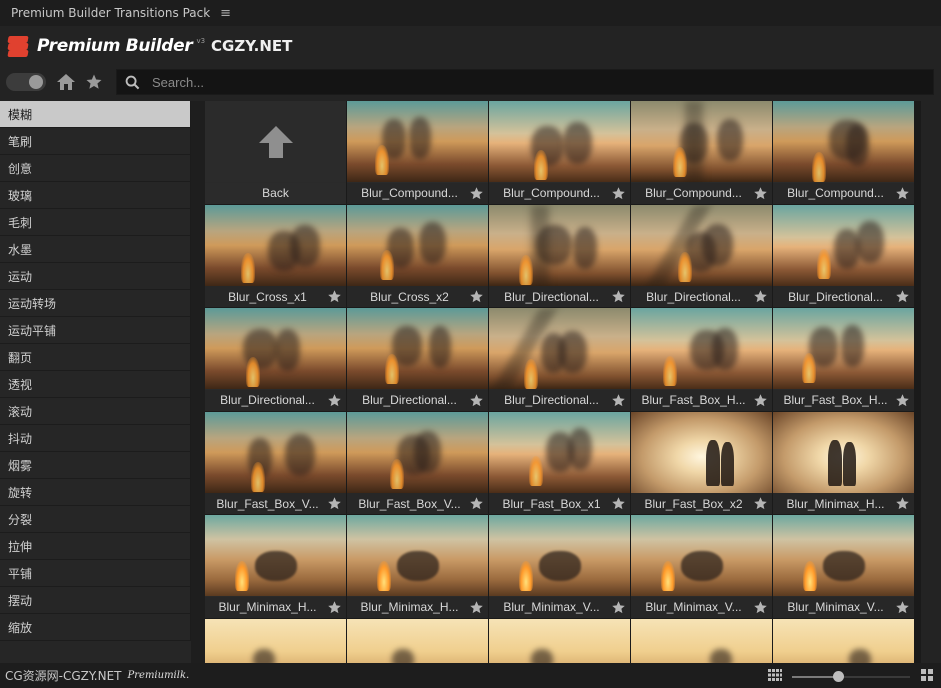  I want to click on preset-tile: Blur_Cross_x2, so click(417, 255).